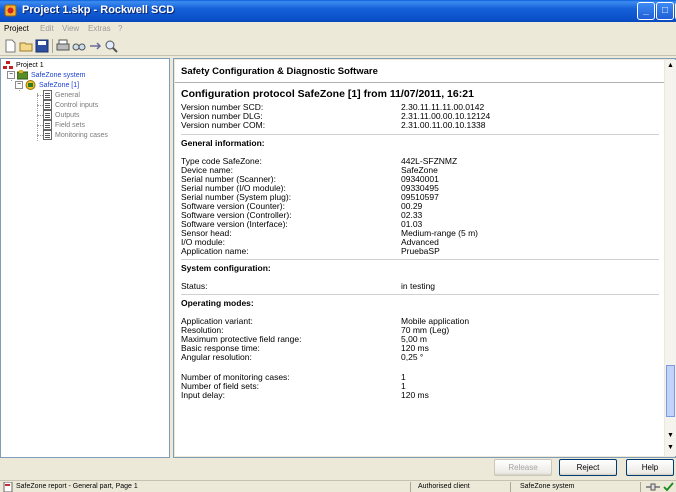  What do you see at coordinates (668, 487) in the screenshot?
I see `check-icon` at bounding box center [668, 487].